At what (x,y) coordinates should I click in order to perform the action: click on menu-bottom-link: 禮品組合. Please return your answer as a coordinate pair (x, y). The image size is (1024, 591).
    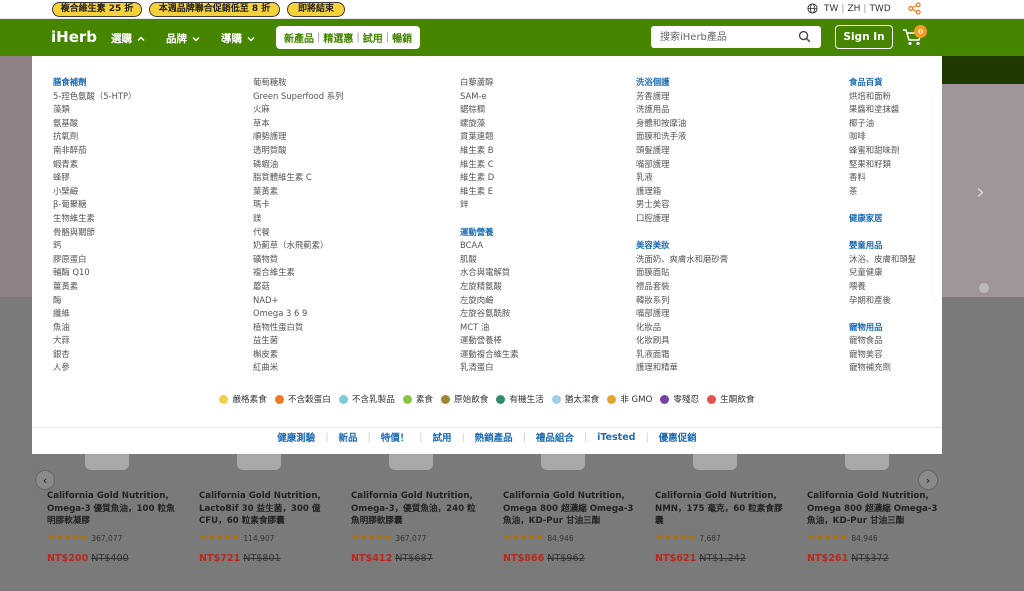
    Looking at the image, I should click on (555, 437).